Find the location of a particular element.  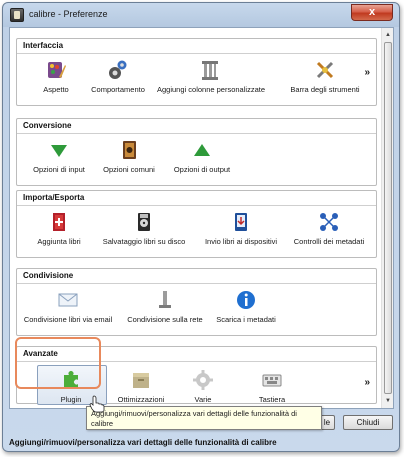

pref-item-ottimizzazioni: Ottimizzazioni is located at coordinates (141, 386).